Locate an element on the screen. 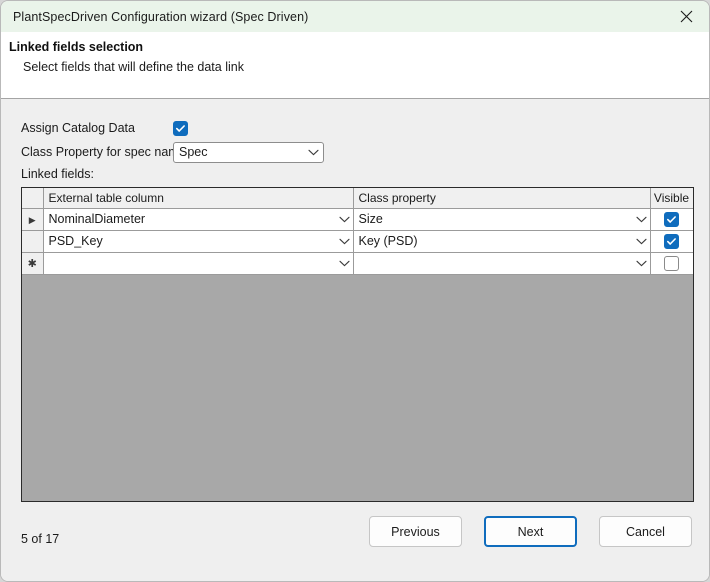  class-property-value: Spec is located at coordinates (193, 152).